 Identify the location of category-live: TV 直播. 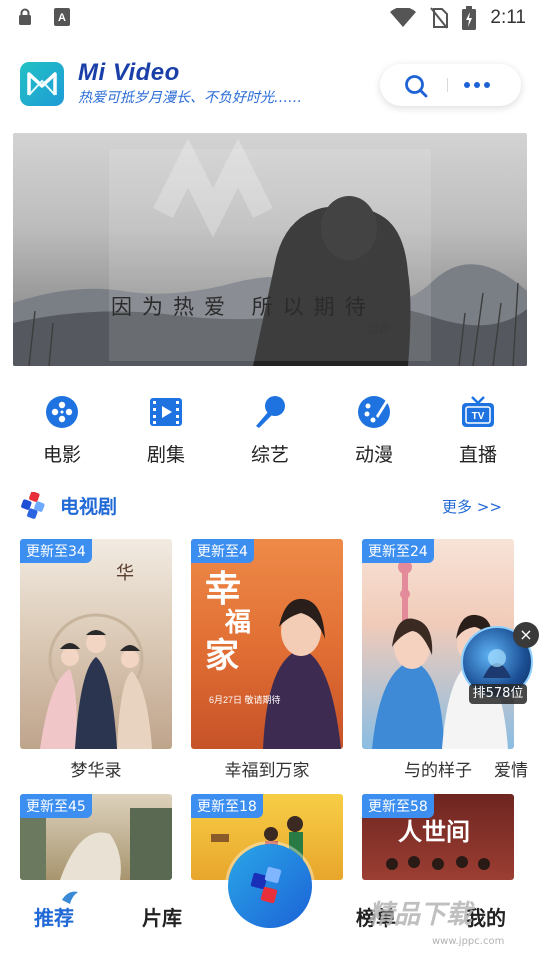
(478, 430).